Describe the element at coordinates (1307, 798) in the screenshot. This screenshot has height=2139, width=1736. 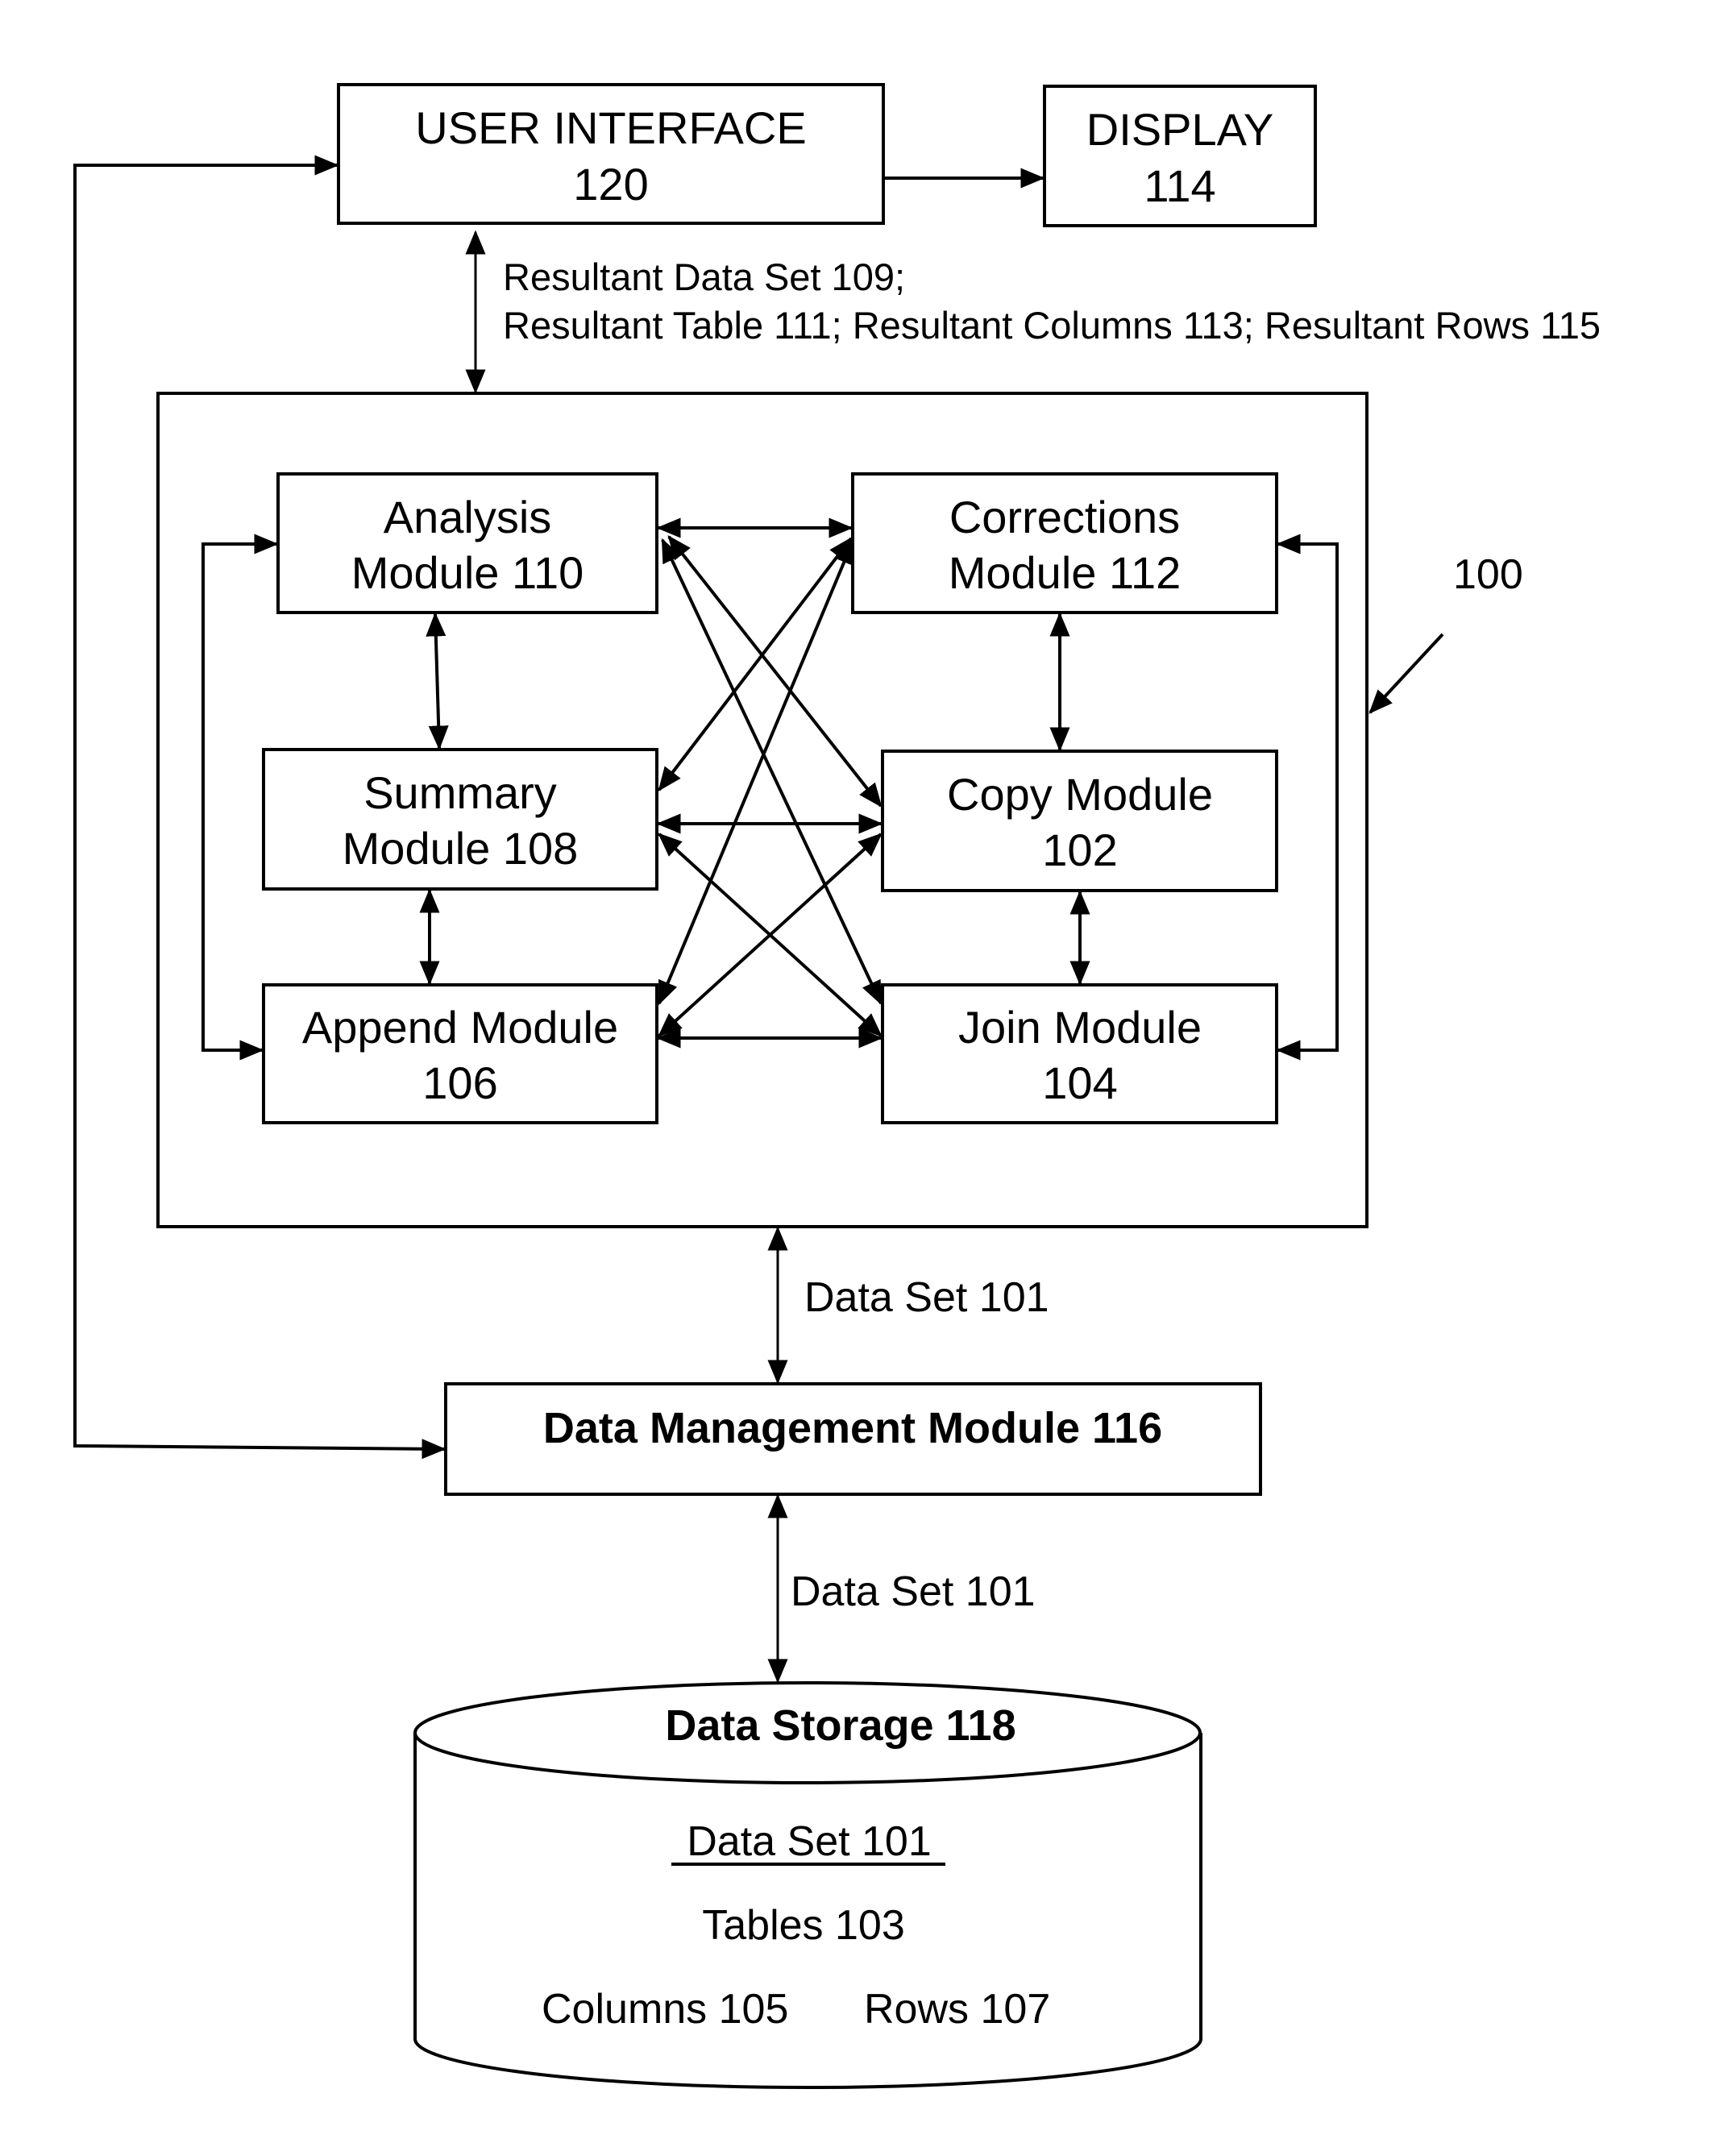
I see `corrections-join-loop-connector` at that location.